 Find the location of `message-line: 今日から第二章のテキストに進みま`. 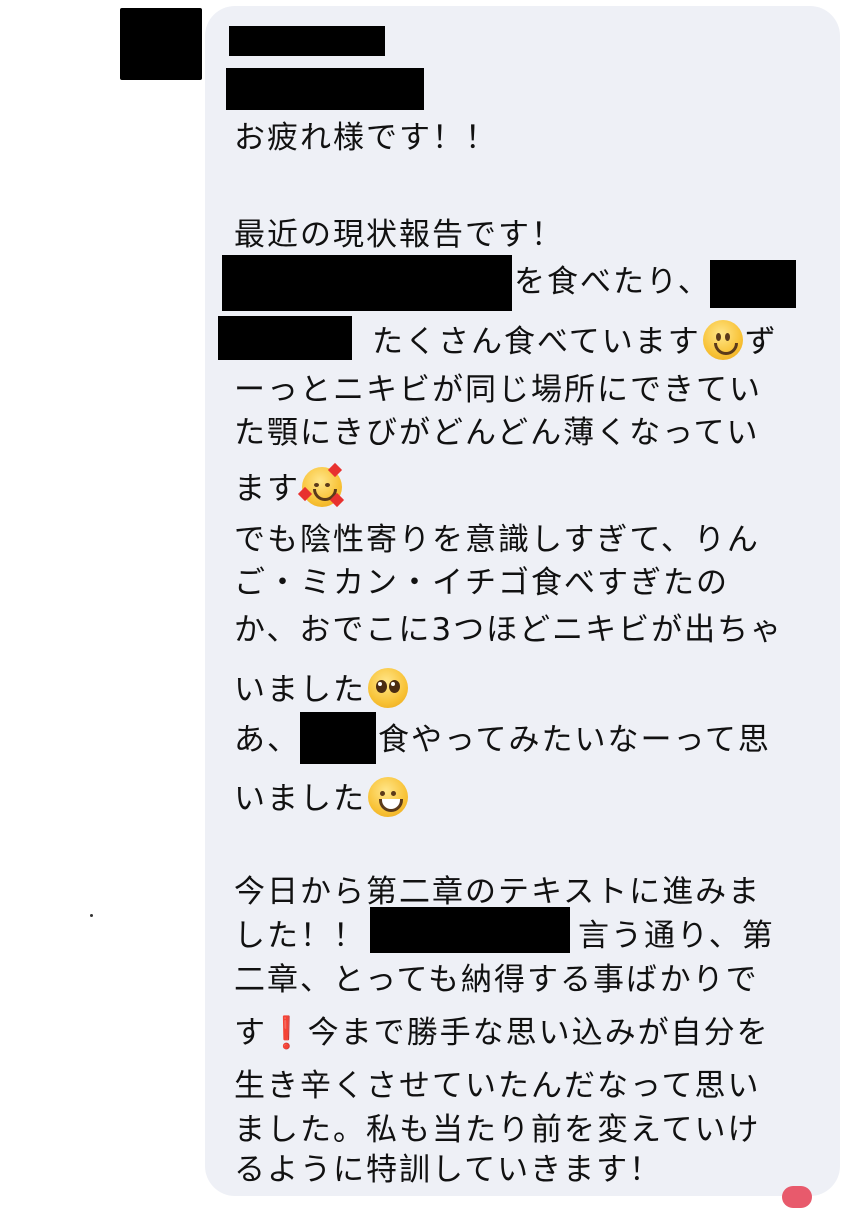

message-line: 今日から第二章のテキストに進みま is located at coordinates (498, 892).